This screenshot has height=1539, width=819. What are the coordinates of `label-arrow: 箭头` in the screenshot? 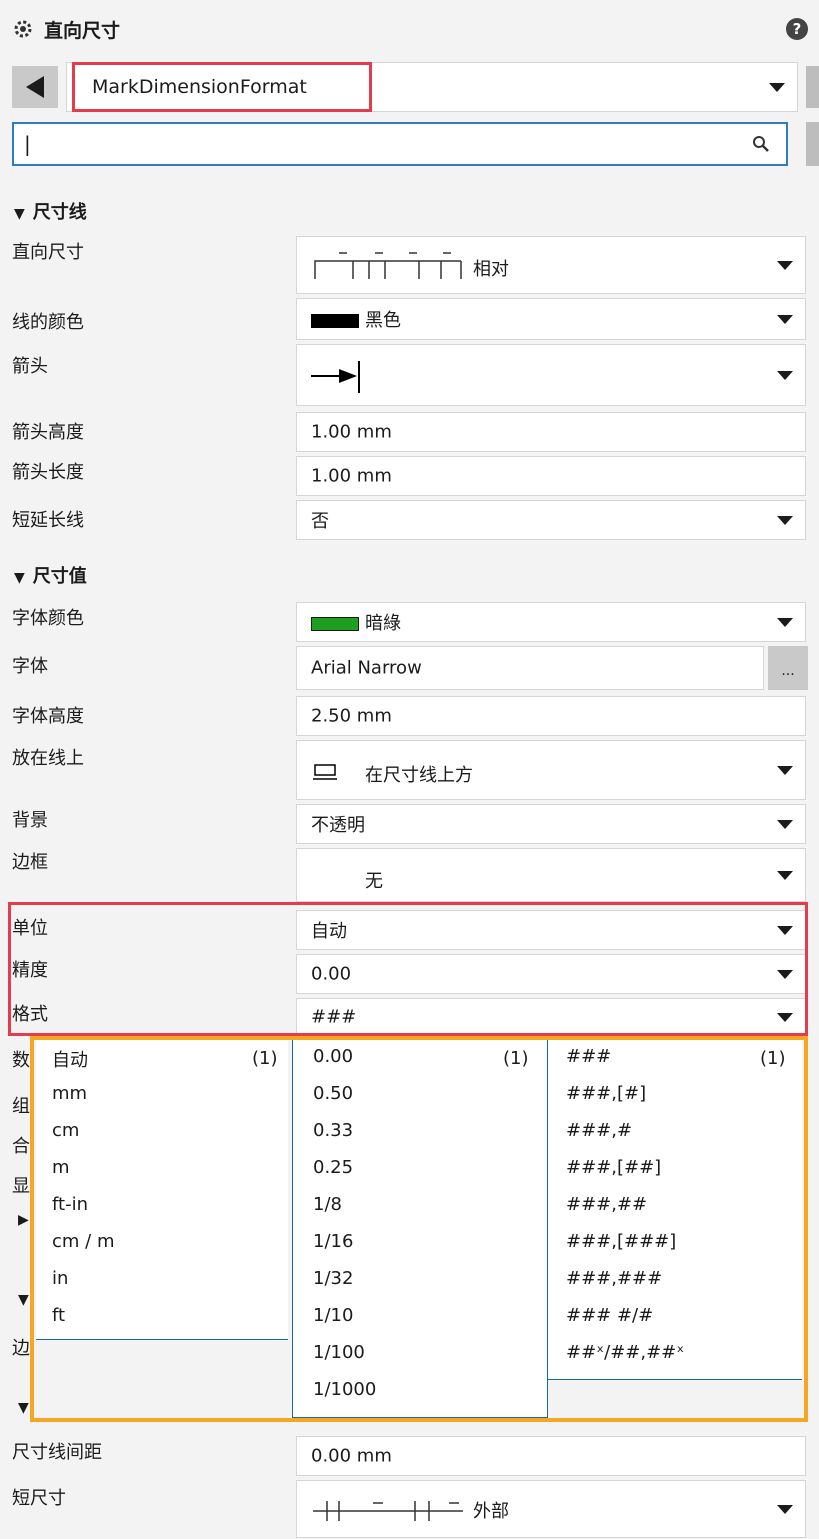 It's located at (30, 366).